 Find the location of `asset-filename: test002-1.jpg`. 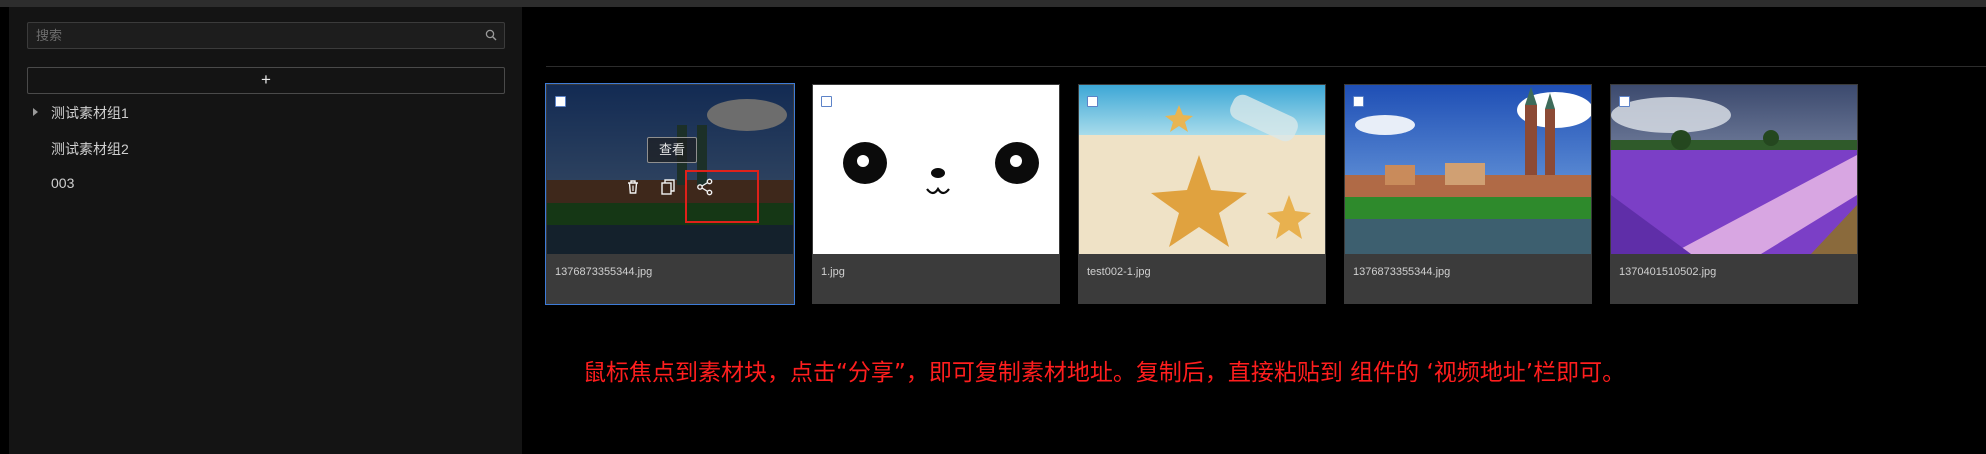

asset-filename: test002-1.jpg is located at coordinates (1119, 272).